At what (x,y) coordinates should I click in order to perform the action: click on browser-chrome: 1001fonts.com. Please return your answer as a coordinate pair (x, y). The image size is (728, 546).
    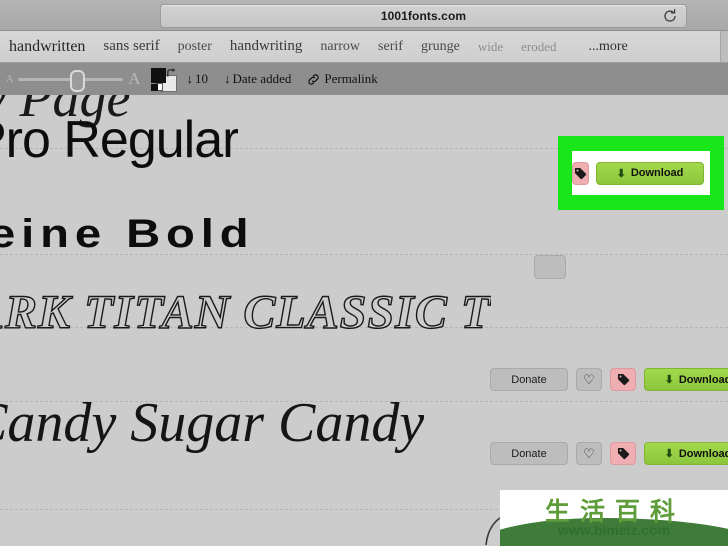
    Looking at the image, I should click on (364, 15).